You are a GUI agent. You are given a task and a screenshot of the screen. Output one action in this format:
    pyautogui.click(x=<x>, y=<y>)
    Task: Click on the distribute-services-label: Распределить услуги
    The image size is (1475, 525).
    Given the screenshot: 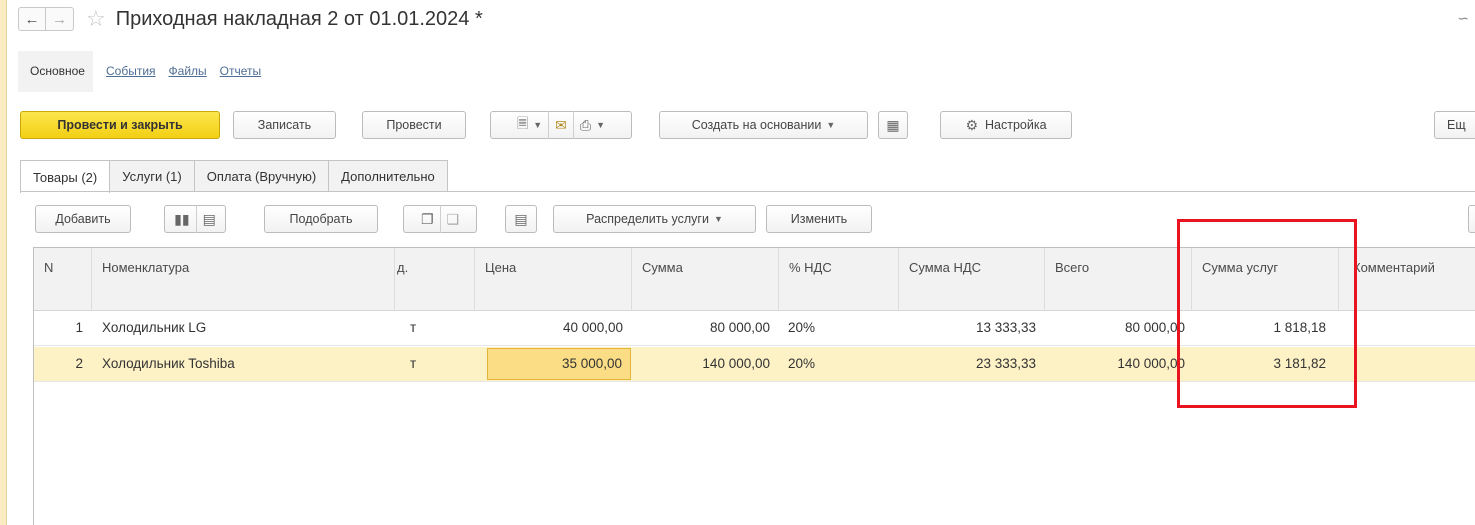 What is the action you would take?
    pyautogui.click(x=647, y=219)
    